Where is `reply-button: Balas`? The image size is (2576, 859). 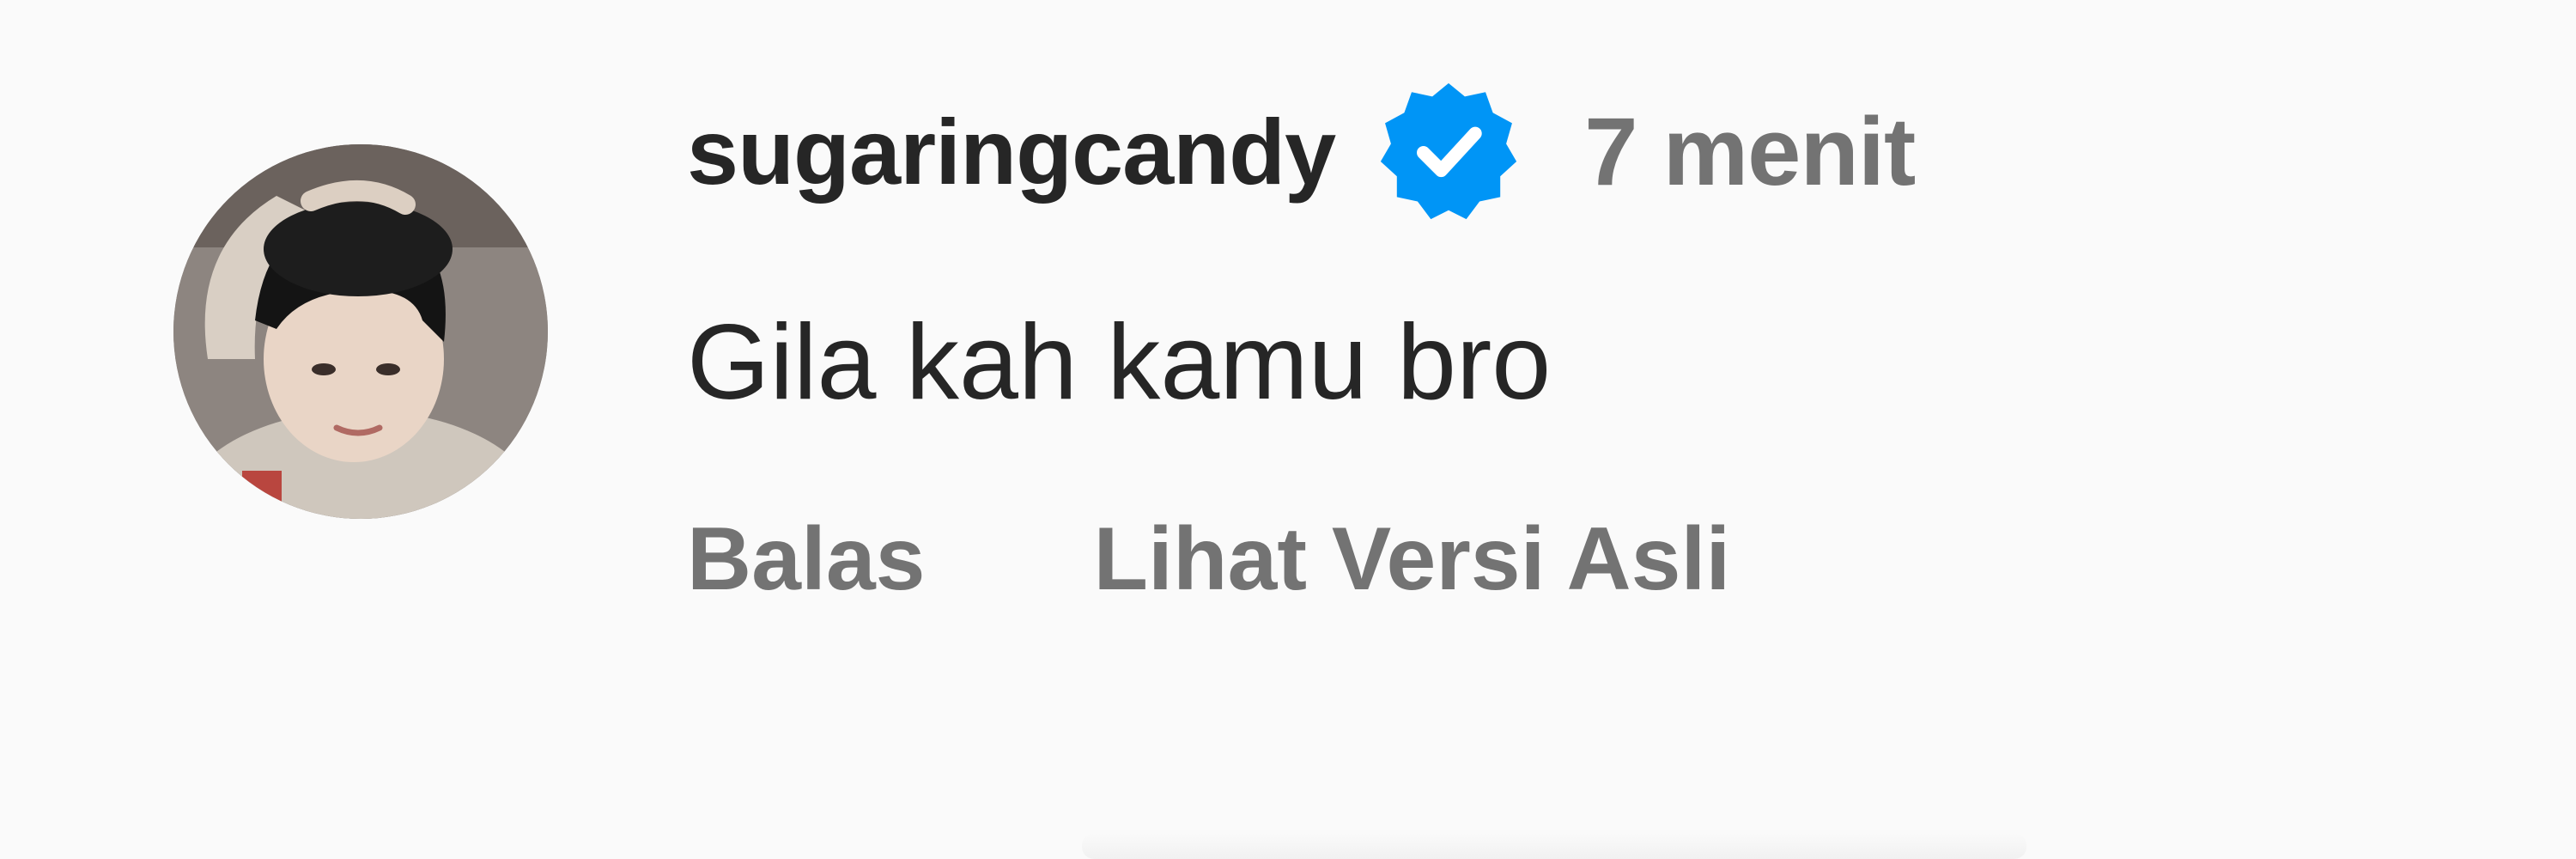
reply-button: Balas is located at coordinates (806, 560).